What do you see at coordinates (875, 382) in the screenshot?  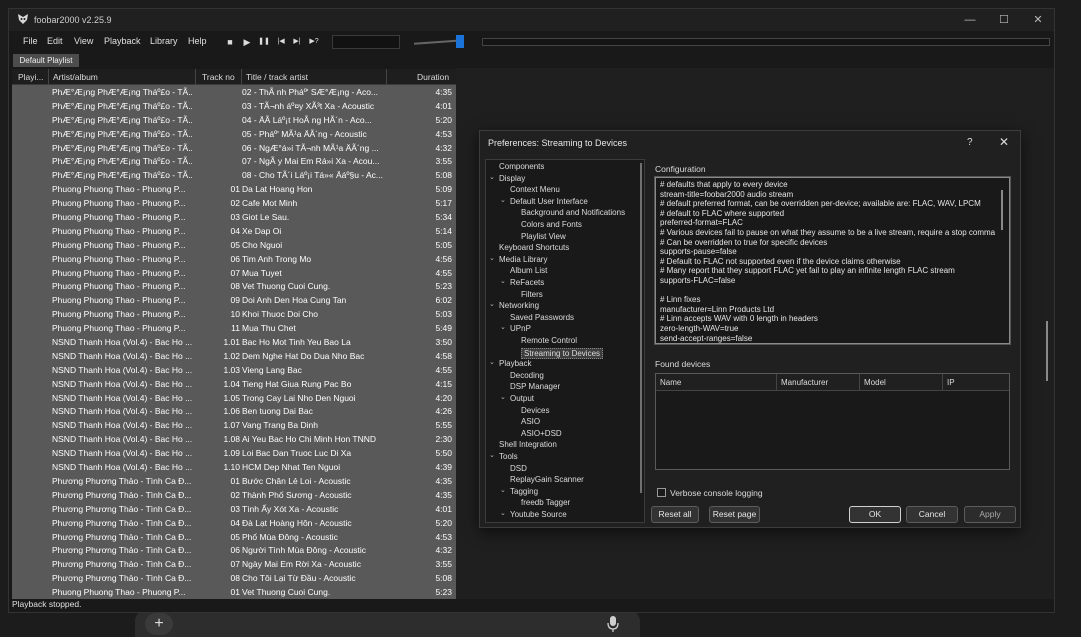 I see `col-model: Model` at bounding box center [875, 382].